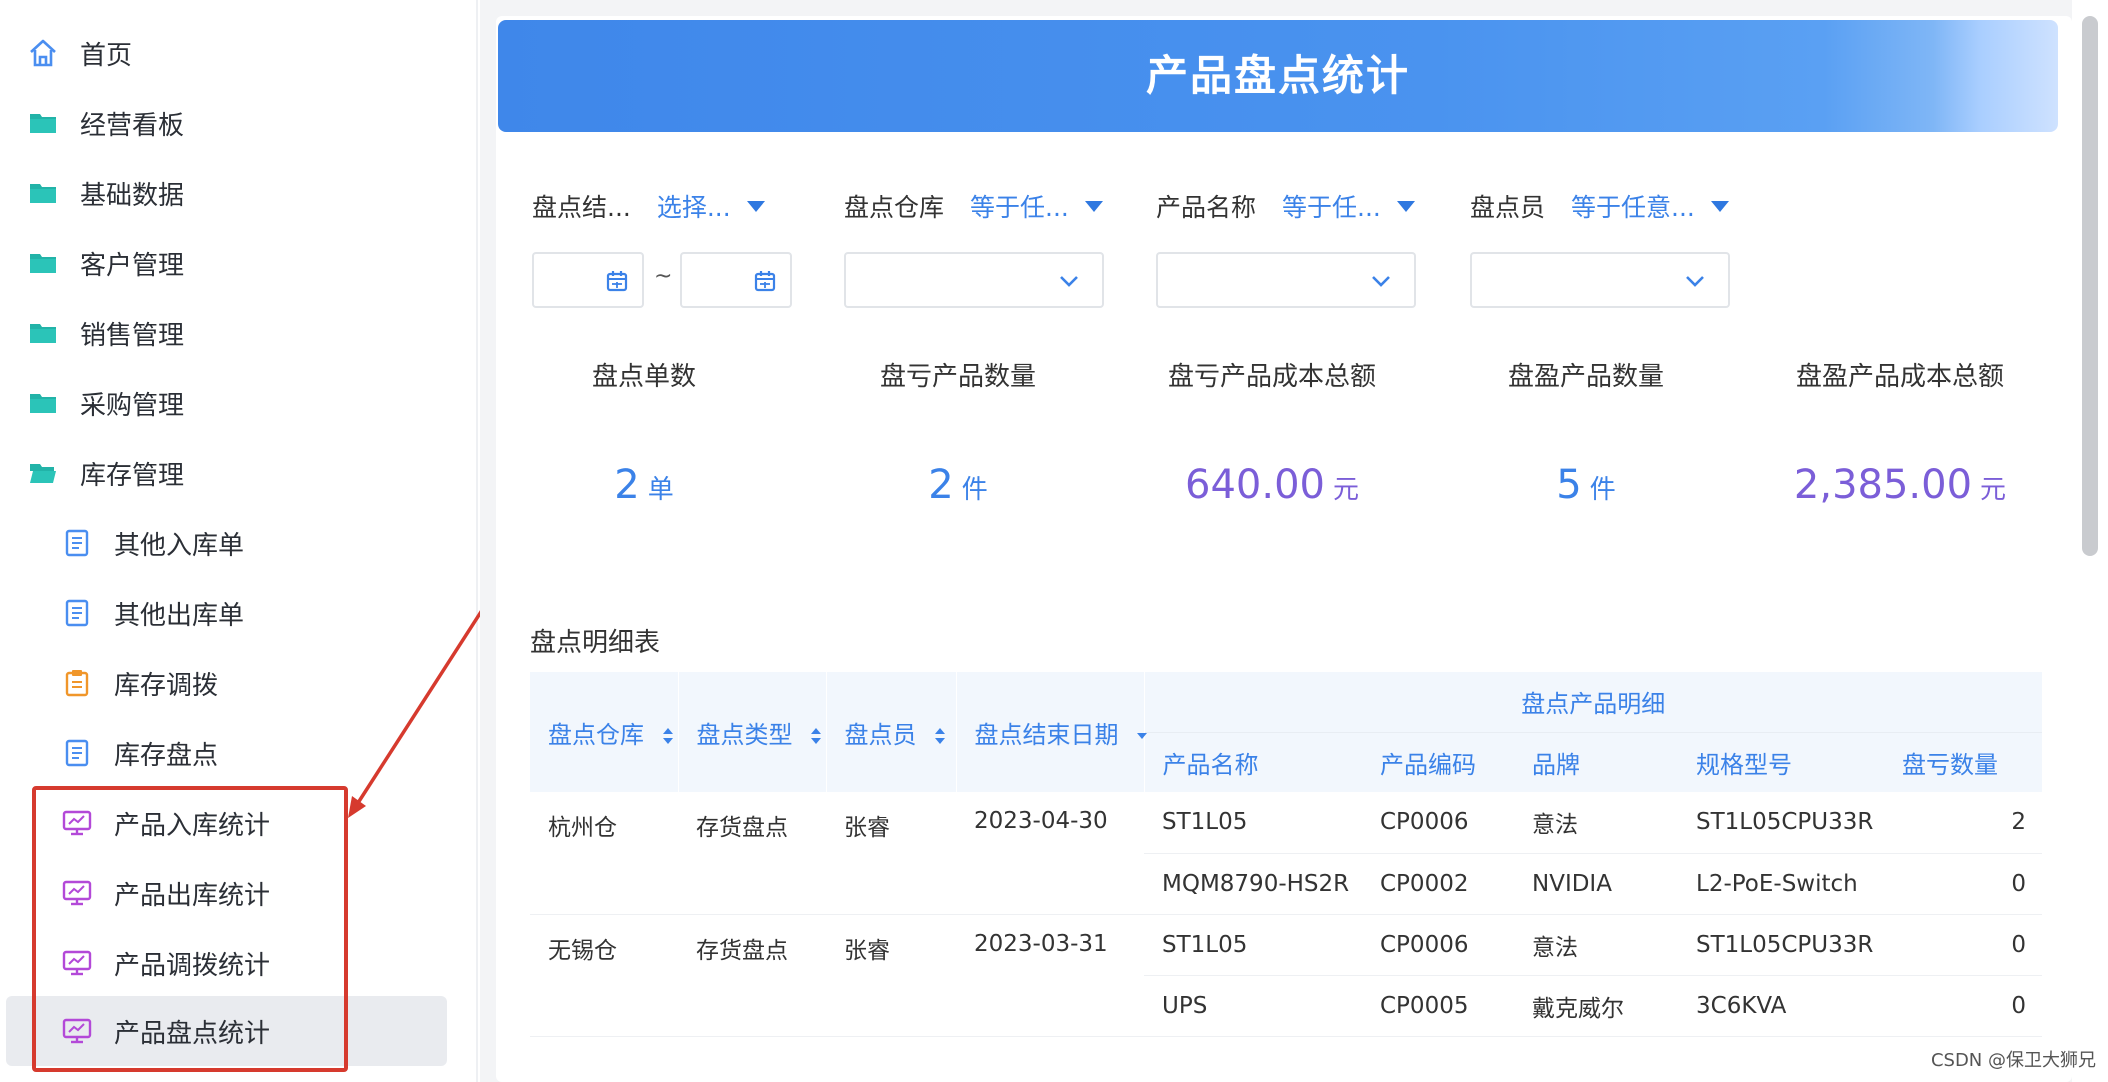  I want to click on column-header-label: 盘点员, so click(880, 734).